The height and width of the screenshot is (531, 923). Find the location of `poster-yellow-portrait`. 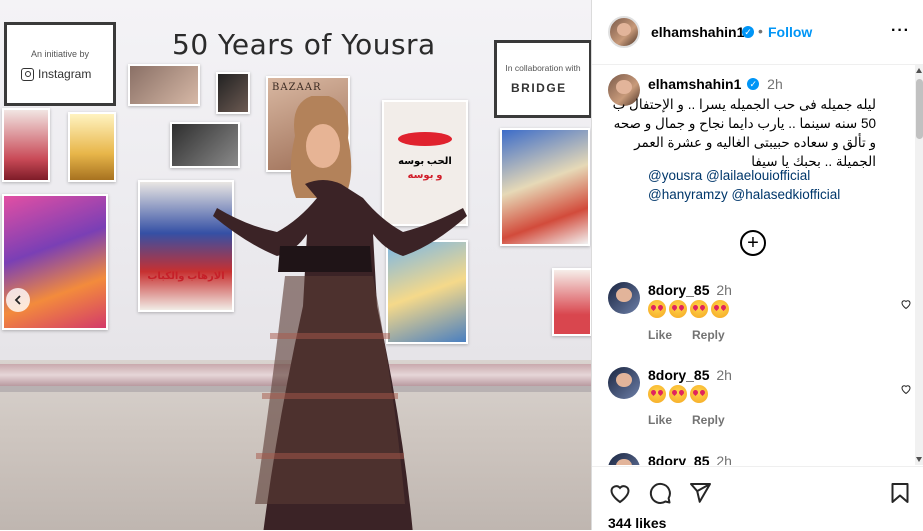

poster-yellow-portrait is located at coordinates (92, 147).